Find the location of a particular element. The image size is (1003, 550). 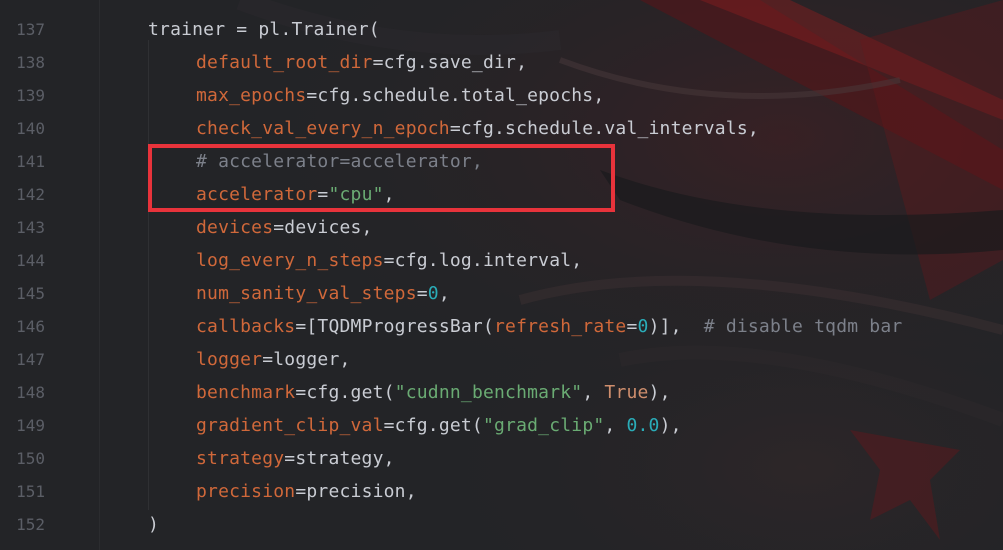

code-token-param: max_epochs is located at coordinates (251, 95).